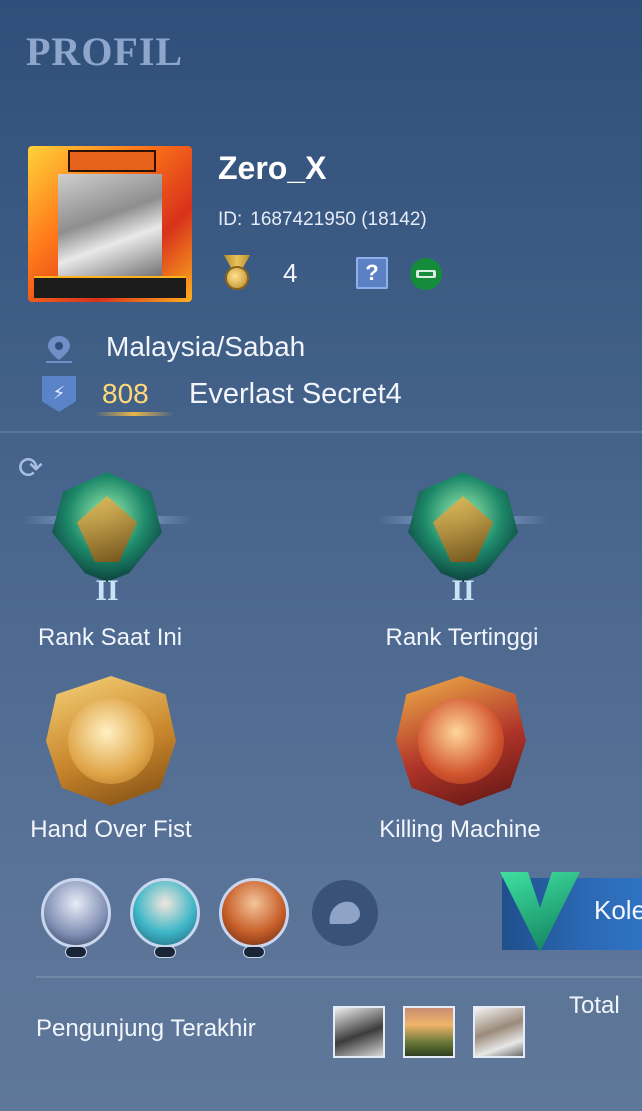 The image size is (642, 1111). What do you see at coordinates (230, 219) in the screenshot?
I see `player-id-label: ID:` at bounding box center [230, 219].